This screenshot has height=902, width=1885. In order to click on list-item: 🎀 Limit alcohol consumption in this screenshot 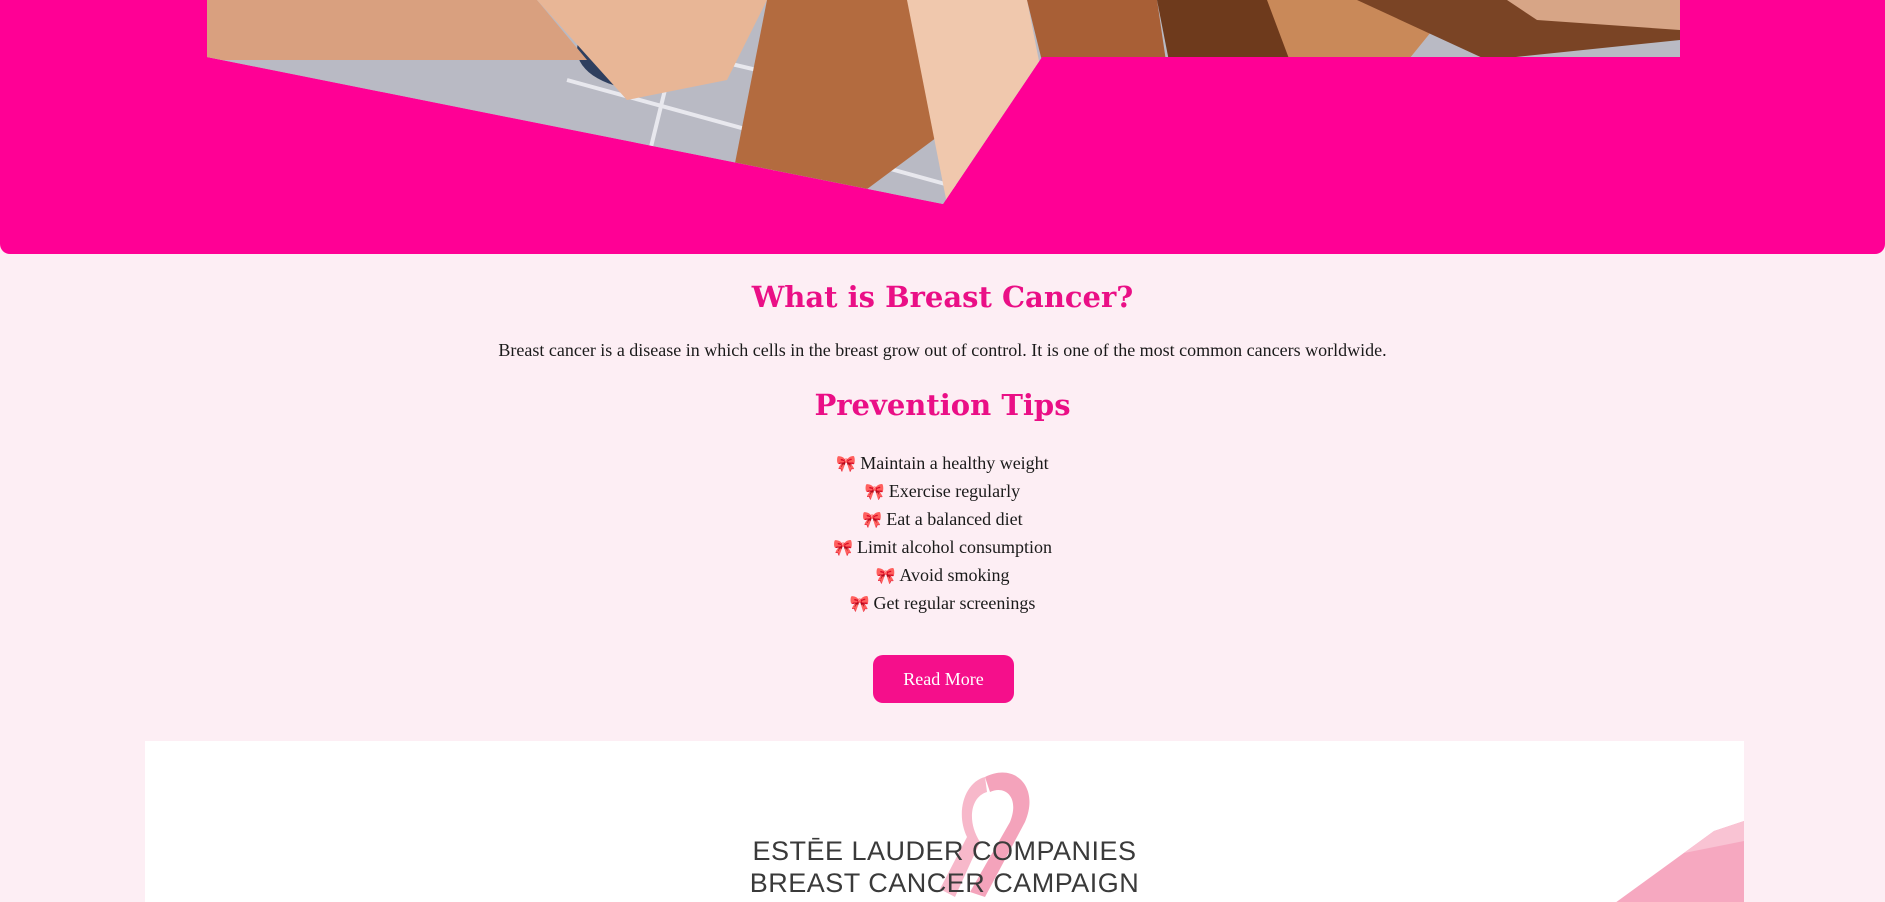, I will do `click(942, 548)`.